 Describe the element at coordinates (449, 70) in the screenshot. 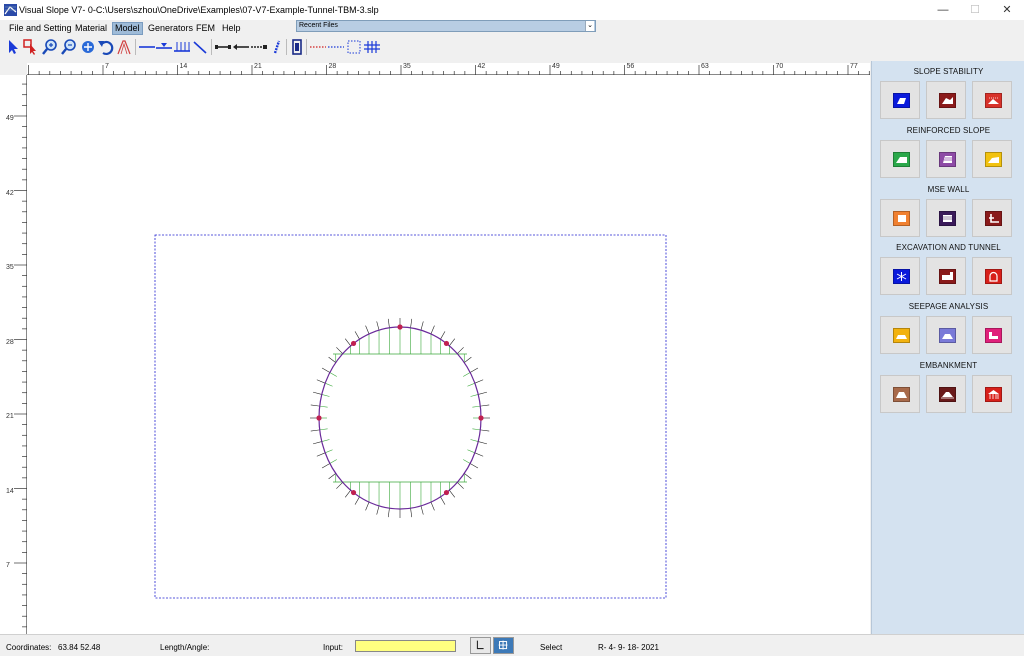

I see `ruler-ticks` at that location.